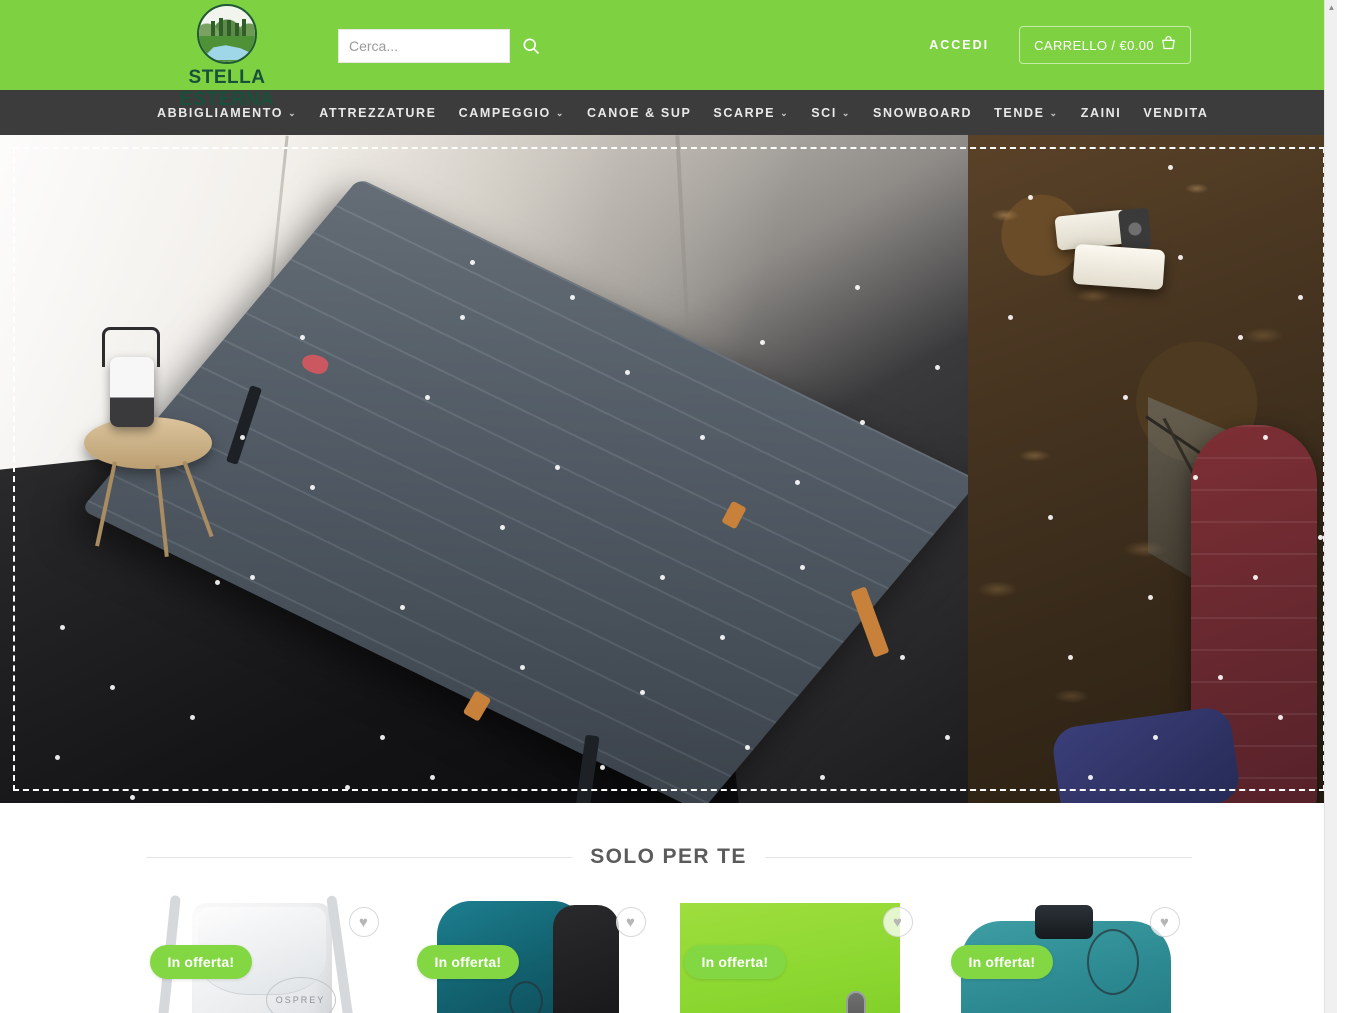  I want to click on nav-label: VENDITA, so click(1176, 112).